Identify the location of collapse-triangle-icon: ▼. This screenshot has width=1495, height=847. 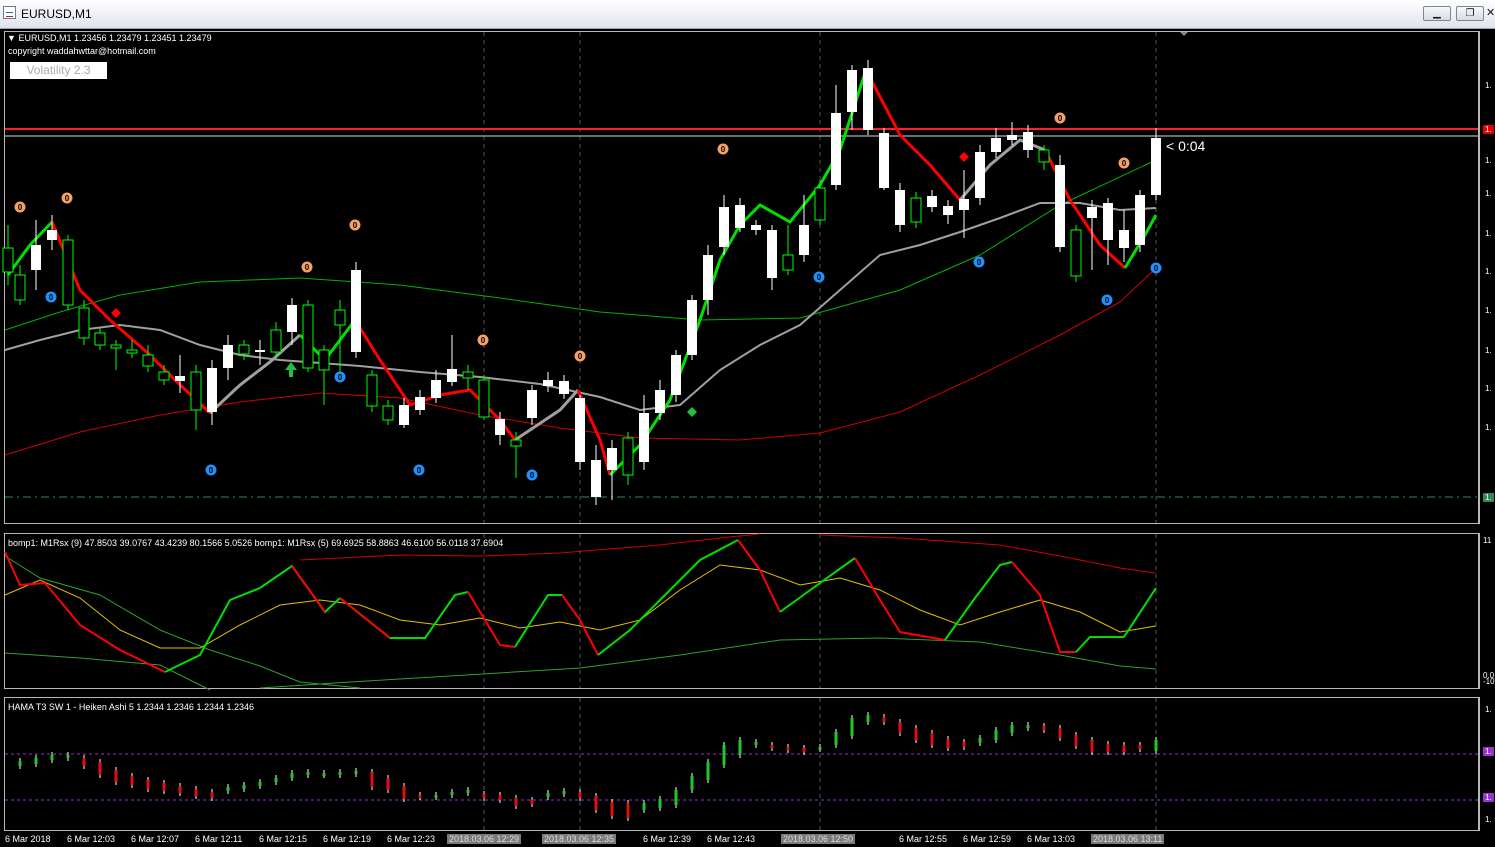
(11, 38).